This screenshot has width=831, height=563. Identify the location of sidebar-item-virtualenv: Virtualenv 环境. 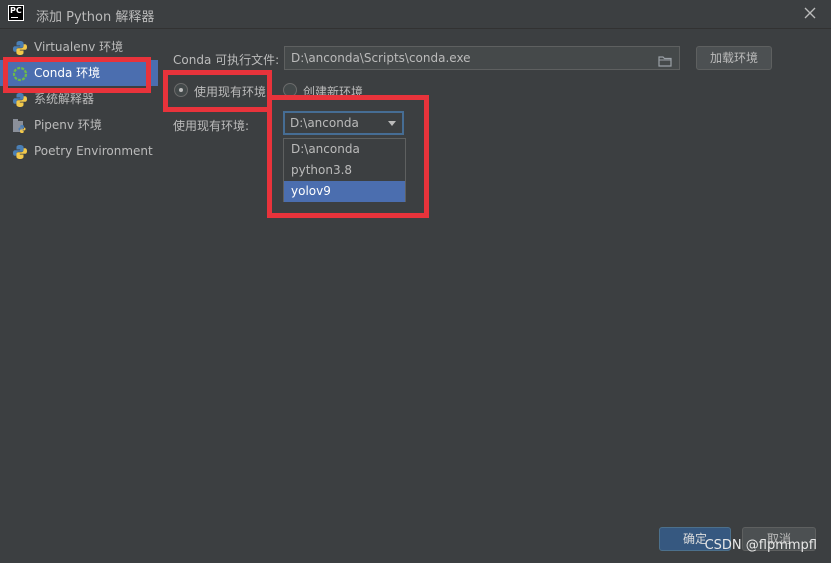
(79, 47).